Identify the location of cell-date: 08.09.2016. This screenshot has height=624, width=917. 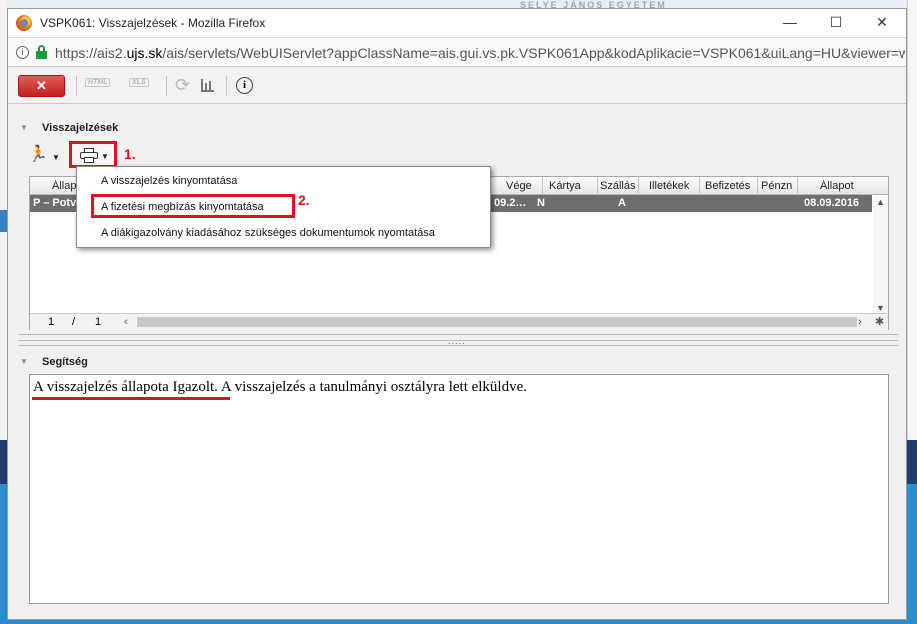
(832, 203).